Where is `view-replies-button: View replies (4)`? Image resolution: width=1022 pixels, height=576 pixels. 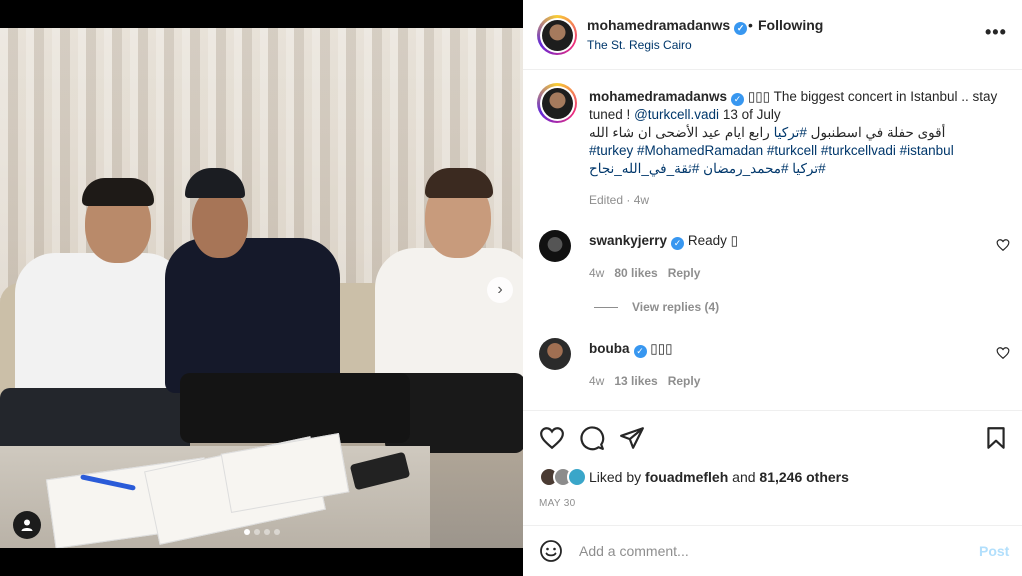 view-replies-button: View replies (4) is located at coordinates (656, 307).